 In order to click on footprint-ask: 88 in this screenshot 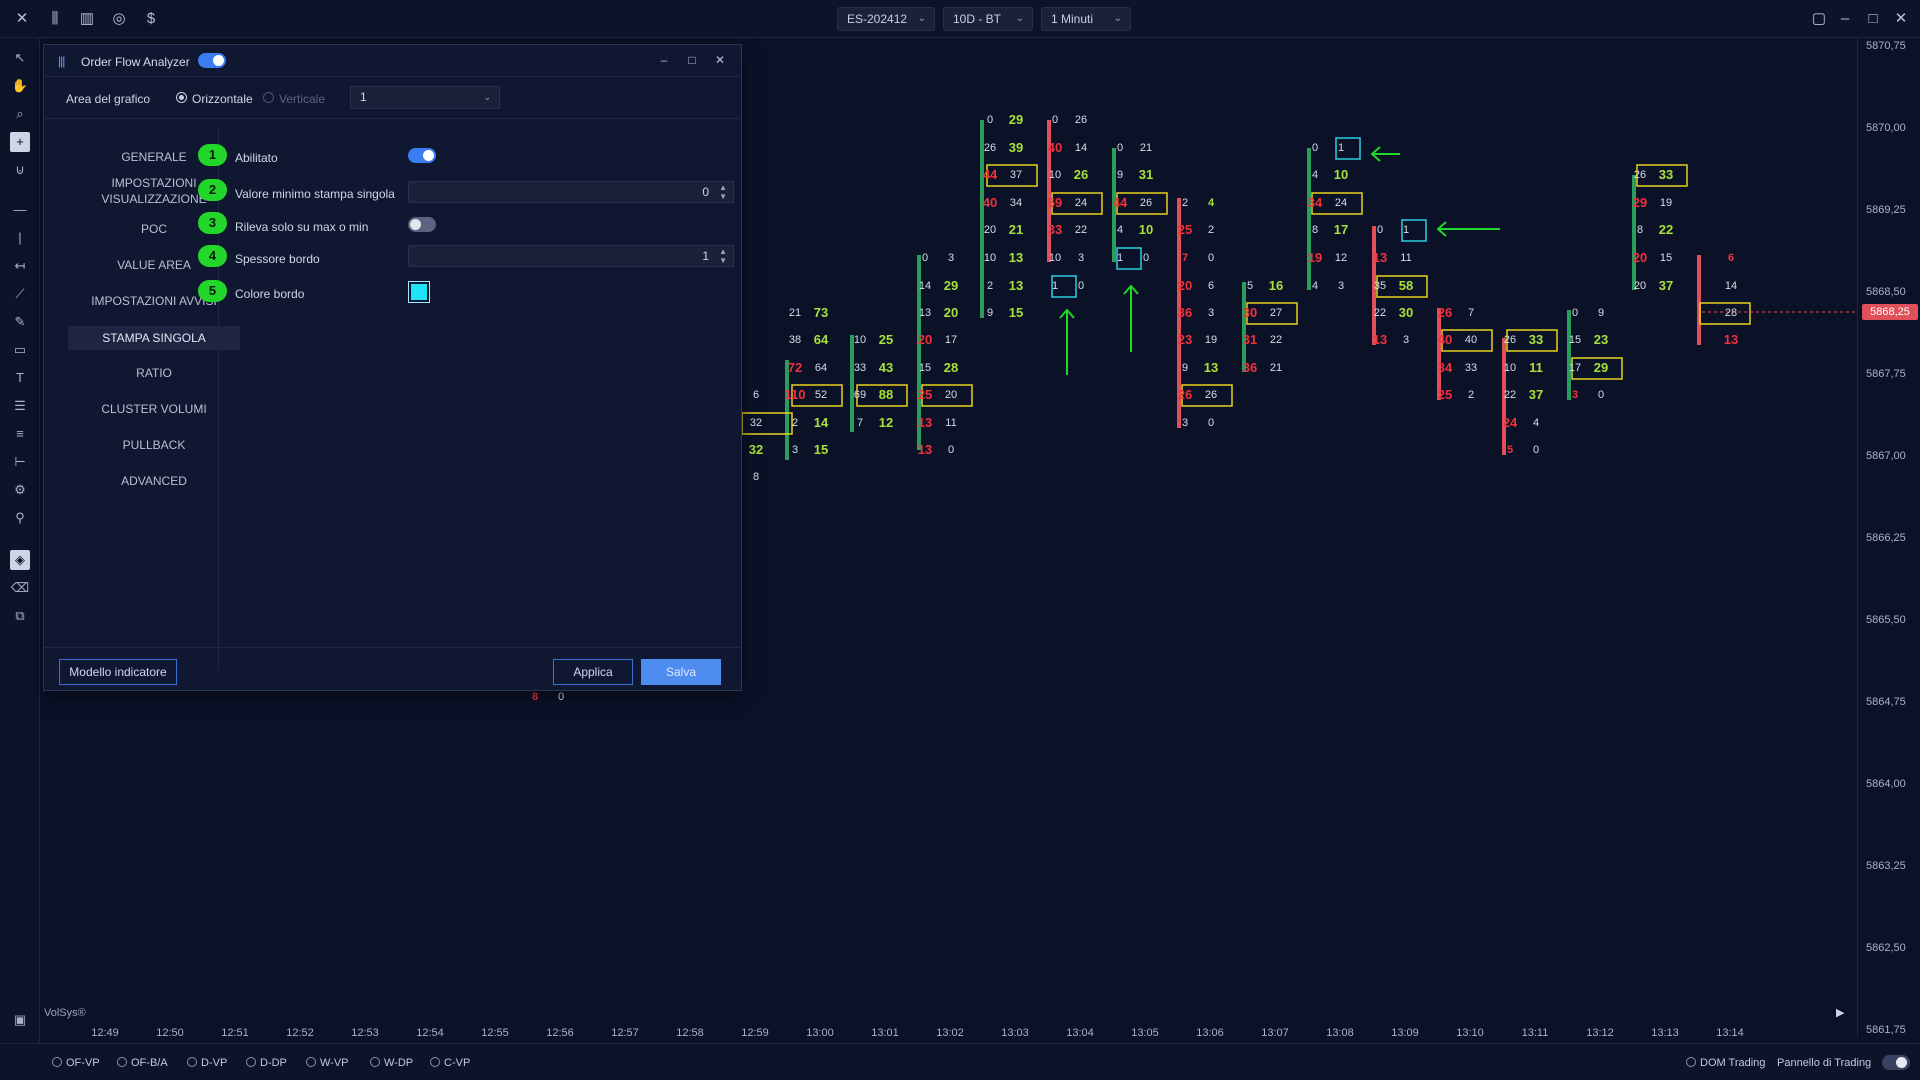, I will do `click(886, 394)`.